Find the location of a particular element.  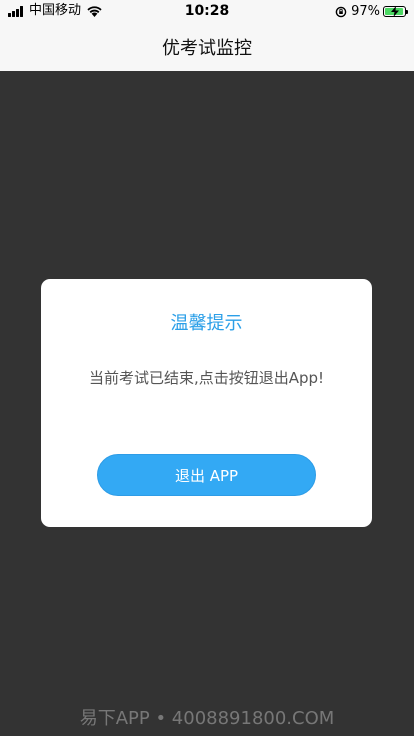

status-bar: 中国移动 10:28 97% is located at coordinates (207, 12).